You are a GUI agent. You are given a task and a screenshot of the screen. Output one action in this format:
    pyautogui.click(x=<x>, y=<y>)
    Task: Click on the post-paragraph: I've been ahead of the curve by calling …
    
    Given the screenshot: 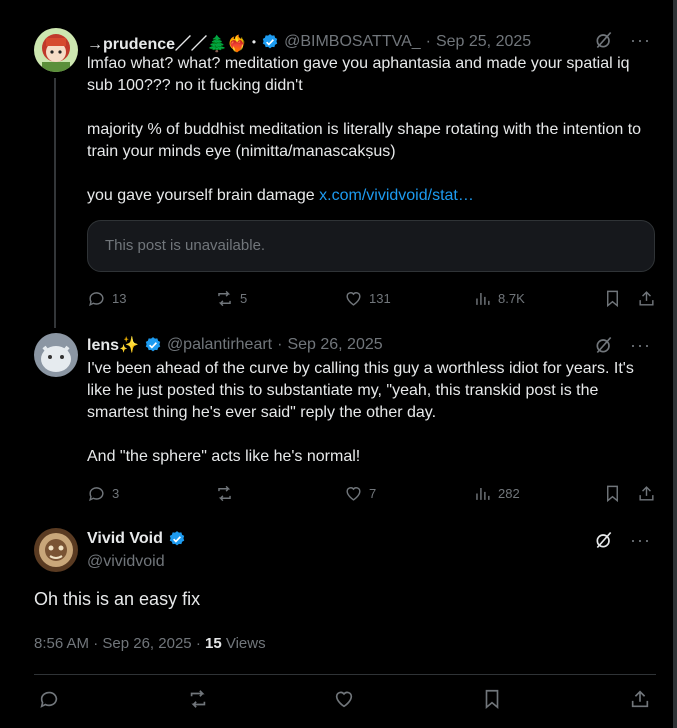 What is the action you would take?
    pyautogui.click(x=360, y=390)
    